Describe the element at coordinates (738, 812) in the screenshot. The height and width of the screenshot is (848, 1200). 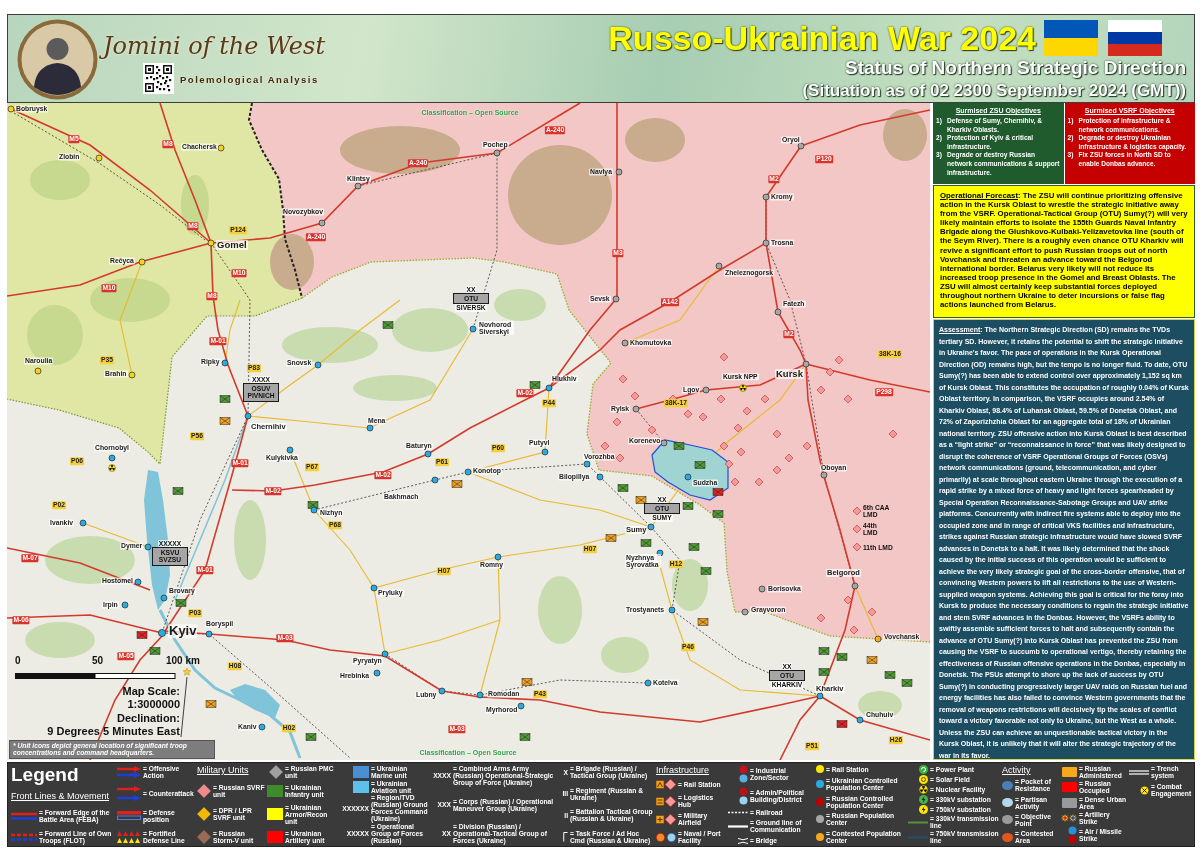
I see `railroad-line-icon` at that location.